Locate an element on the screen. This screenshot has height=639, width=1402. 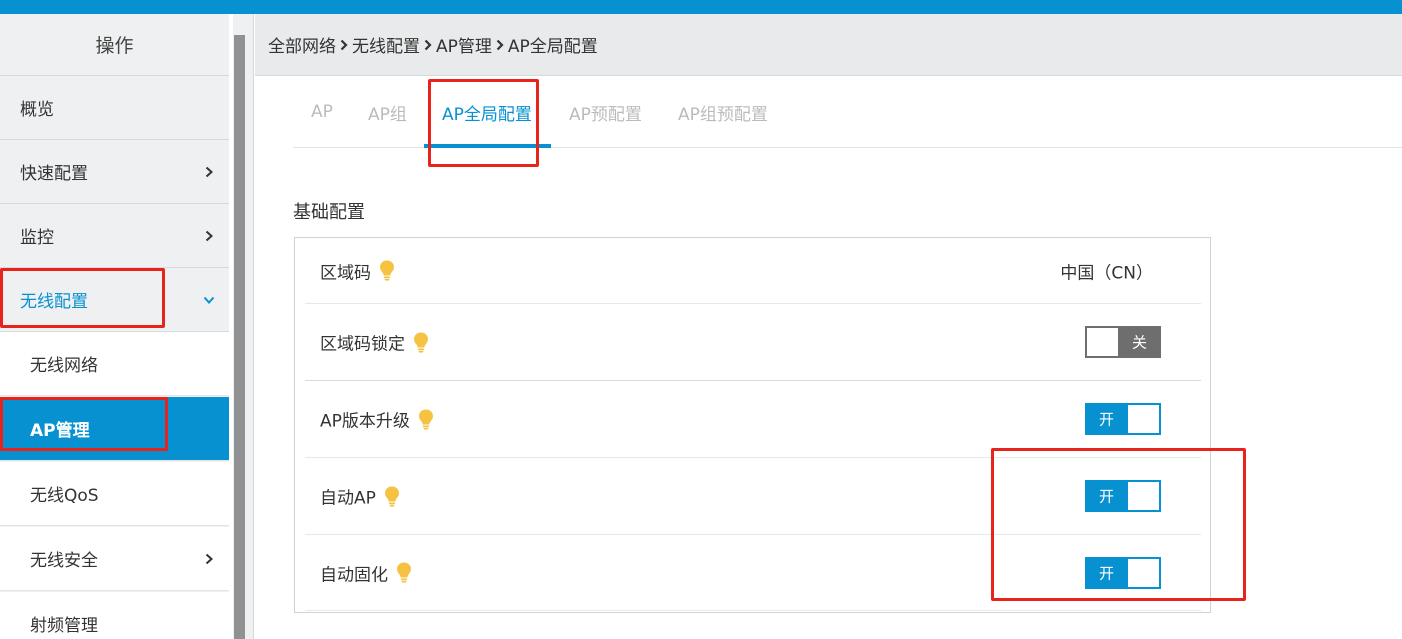
breadcrumb-current: AP全局配置 is located at coordinates (552, 47).